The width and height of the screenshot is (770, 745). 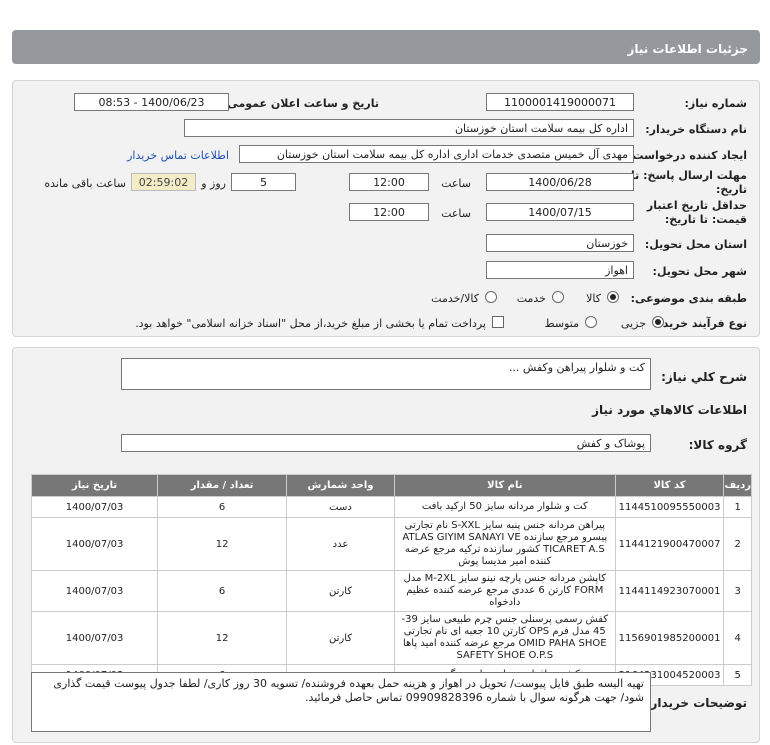 I want to click on deadline-date-field: 1400/06/28, so click(x=560, y=182).